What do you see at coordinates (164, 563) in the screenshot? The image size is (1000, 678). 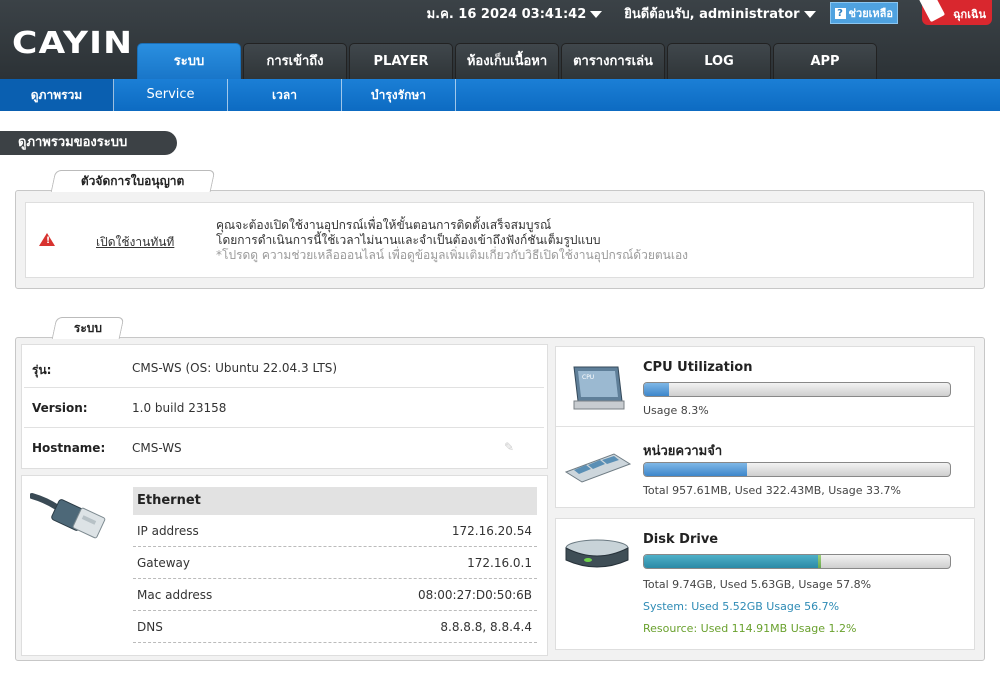 I see `eth-label: Gateway` at bounding box center [164, 563].